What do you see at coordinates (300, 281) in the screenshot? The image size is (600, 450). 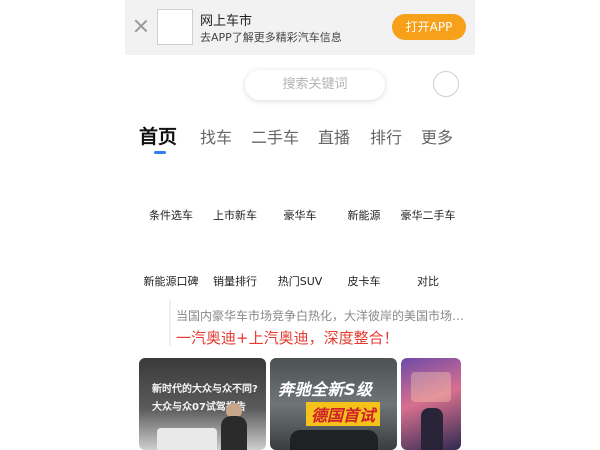 I see `nav-item-hot-suv: 热门SUV` at bounding box center [300, 281].